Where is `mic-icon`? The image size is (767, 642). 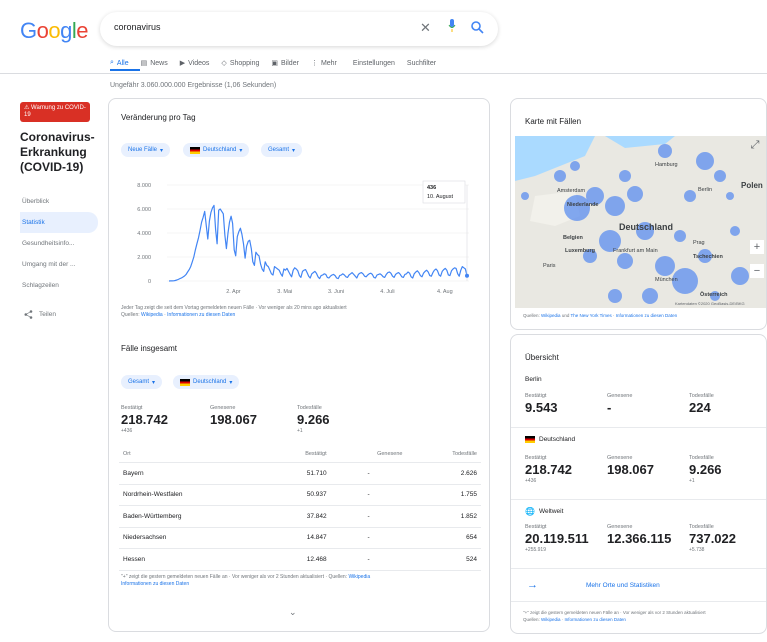 mic-icon is located at coordinates (452, 26).